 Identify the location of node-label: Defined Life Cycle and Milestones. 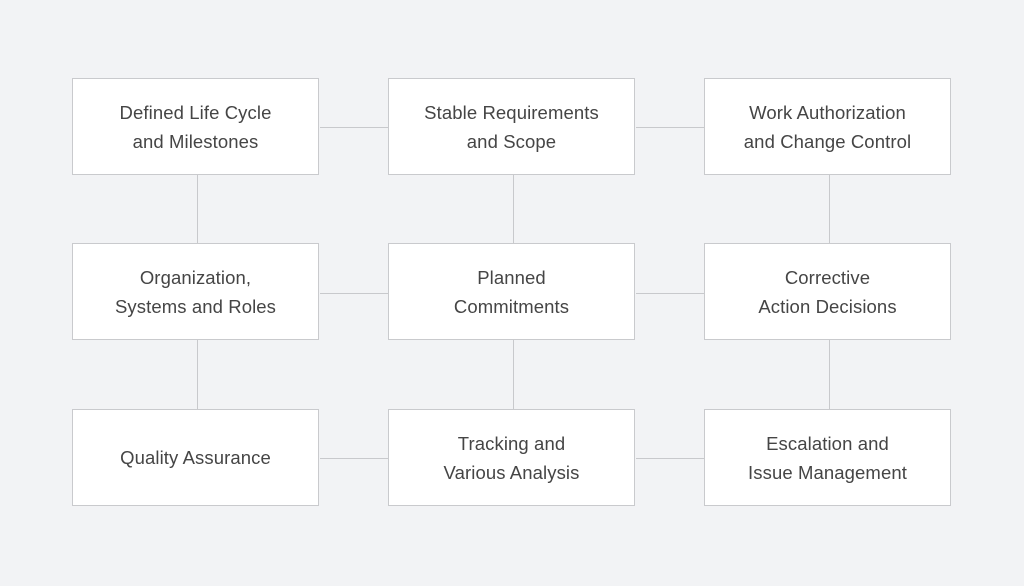
(195, 126).